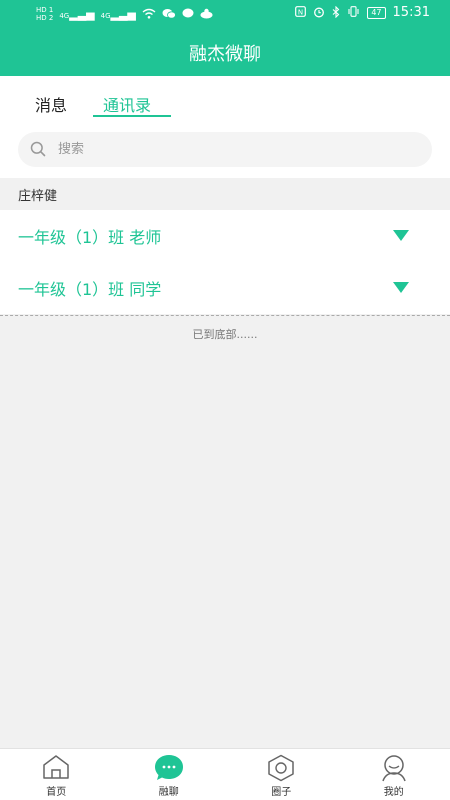 The height and width of the screenshot is (800, 450). What do you see at coordinates (281, 792) in the screenshot?
I see `nav-label: 圈子` at bounding box center [281, 792].